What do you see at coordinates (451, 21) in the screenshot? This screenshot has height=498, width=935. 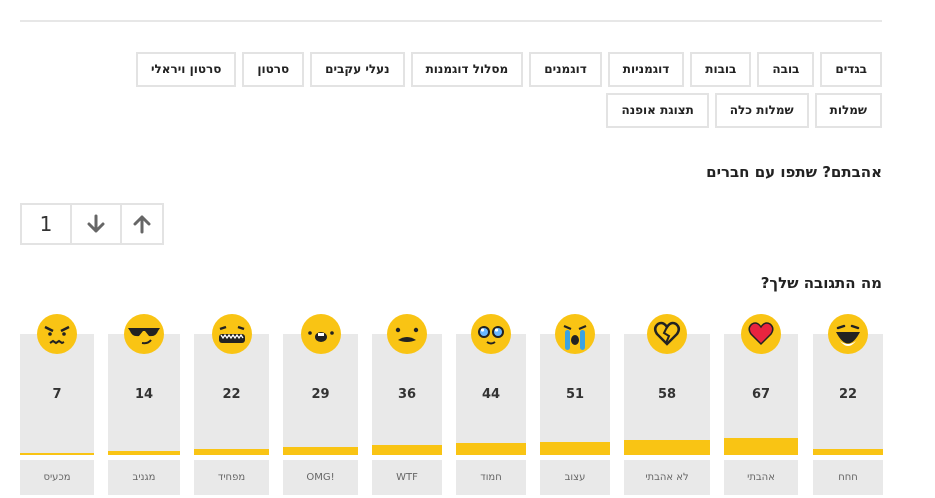 I see `top-divider` at bounding box center [451, 21].